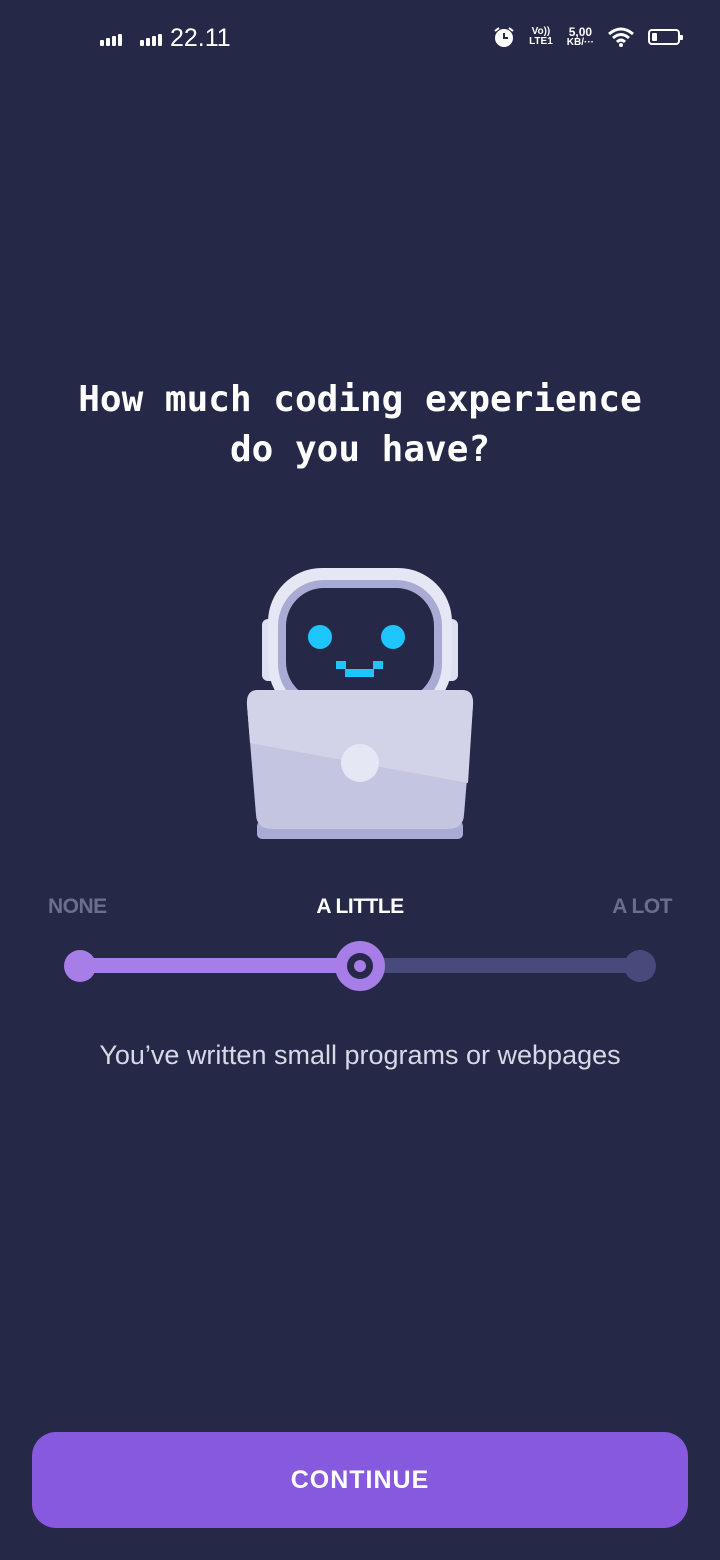 The width and height of the screenshot is (720, 1560). I want to click on wifi-icon, so click(621, 37).